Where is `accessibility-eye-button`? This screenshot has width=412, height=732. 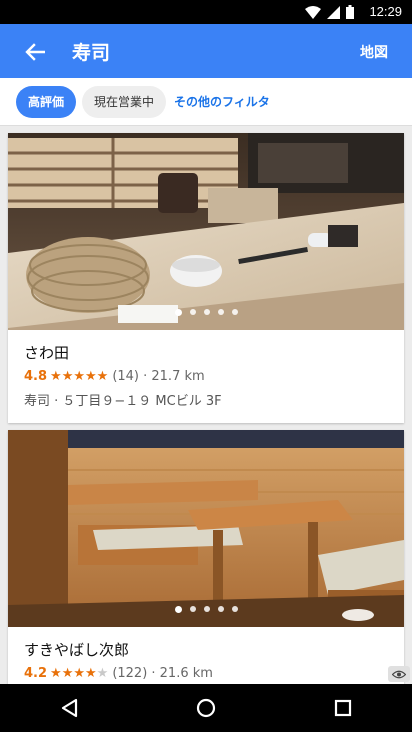 accessibility-eye-button is located at coordinates (399, 674).